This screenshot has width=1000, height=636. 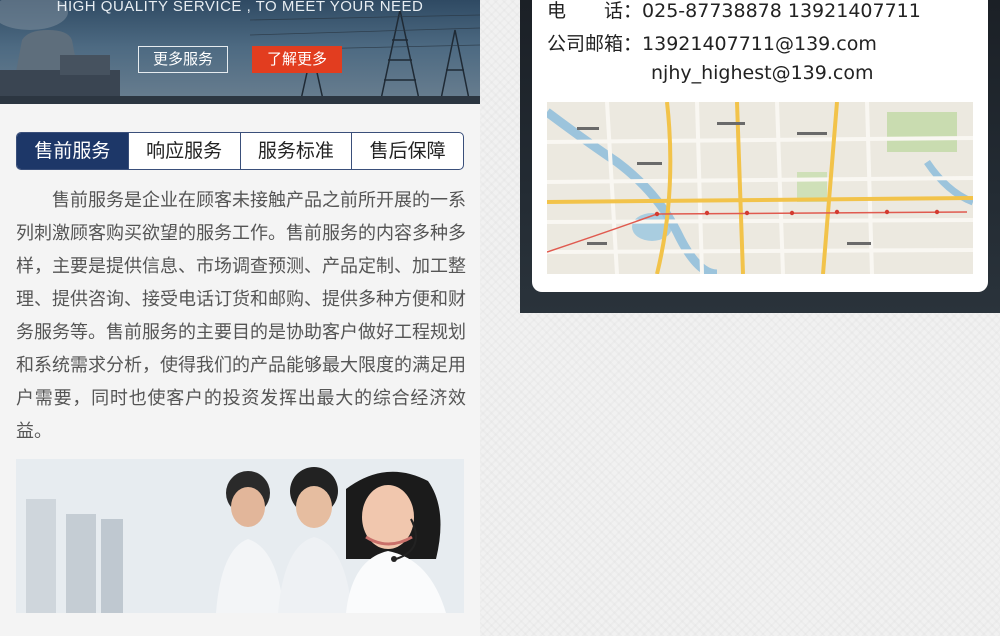 I want to click on email-primary: 13921407711@139.com, so click(x=759, y=44).